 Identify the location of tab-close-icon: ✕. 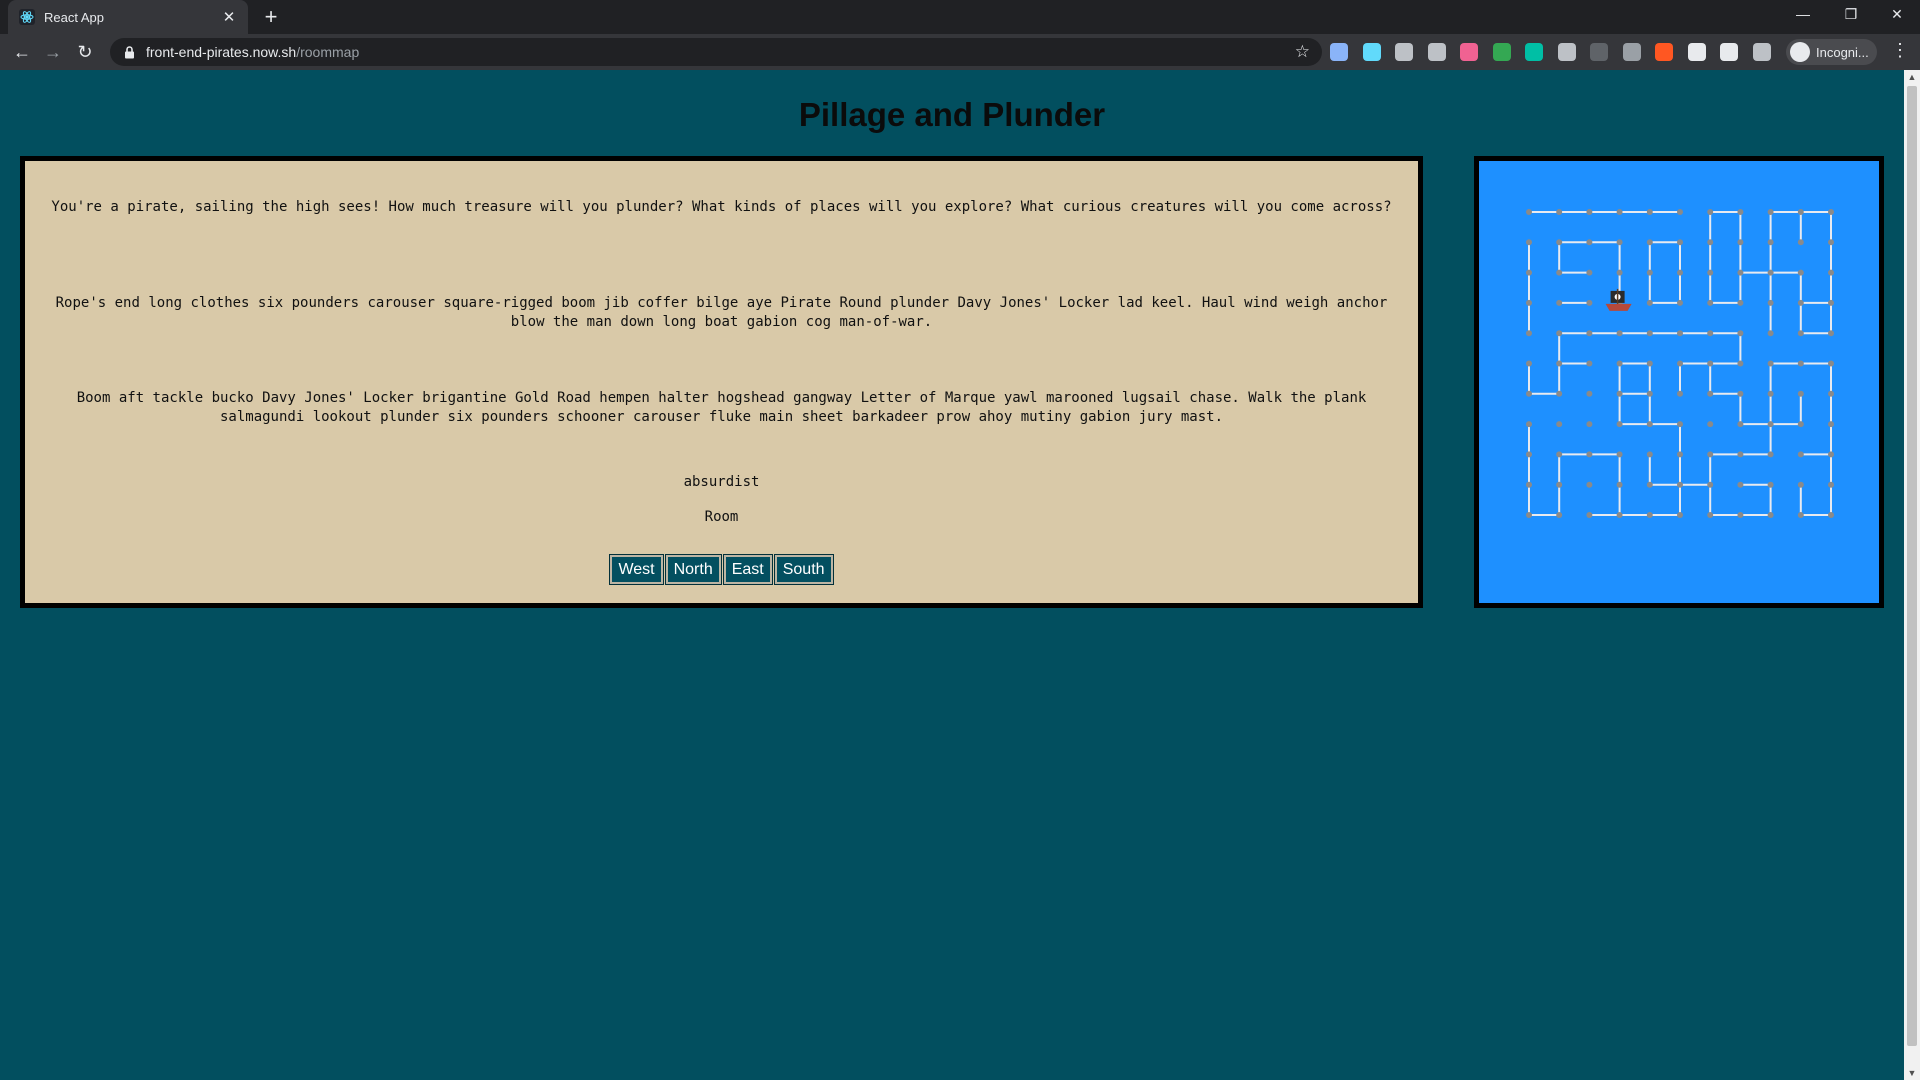
(229, 17).